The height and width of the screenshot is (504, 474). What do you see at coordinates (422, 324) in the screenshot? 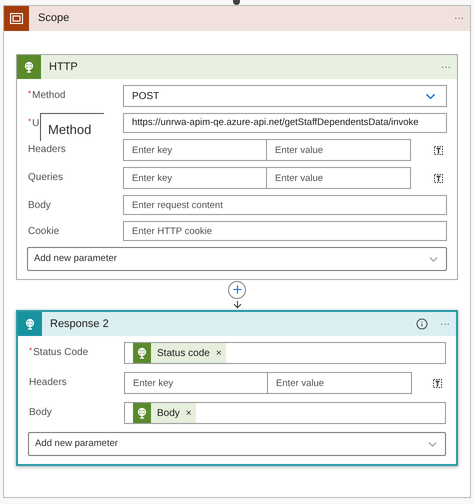
I see `info-icon` at bounding box center [422, 324].